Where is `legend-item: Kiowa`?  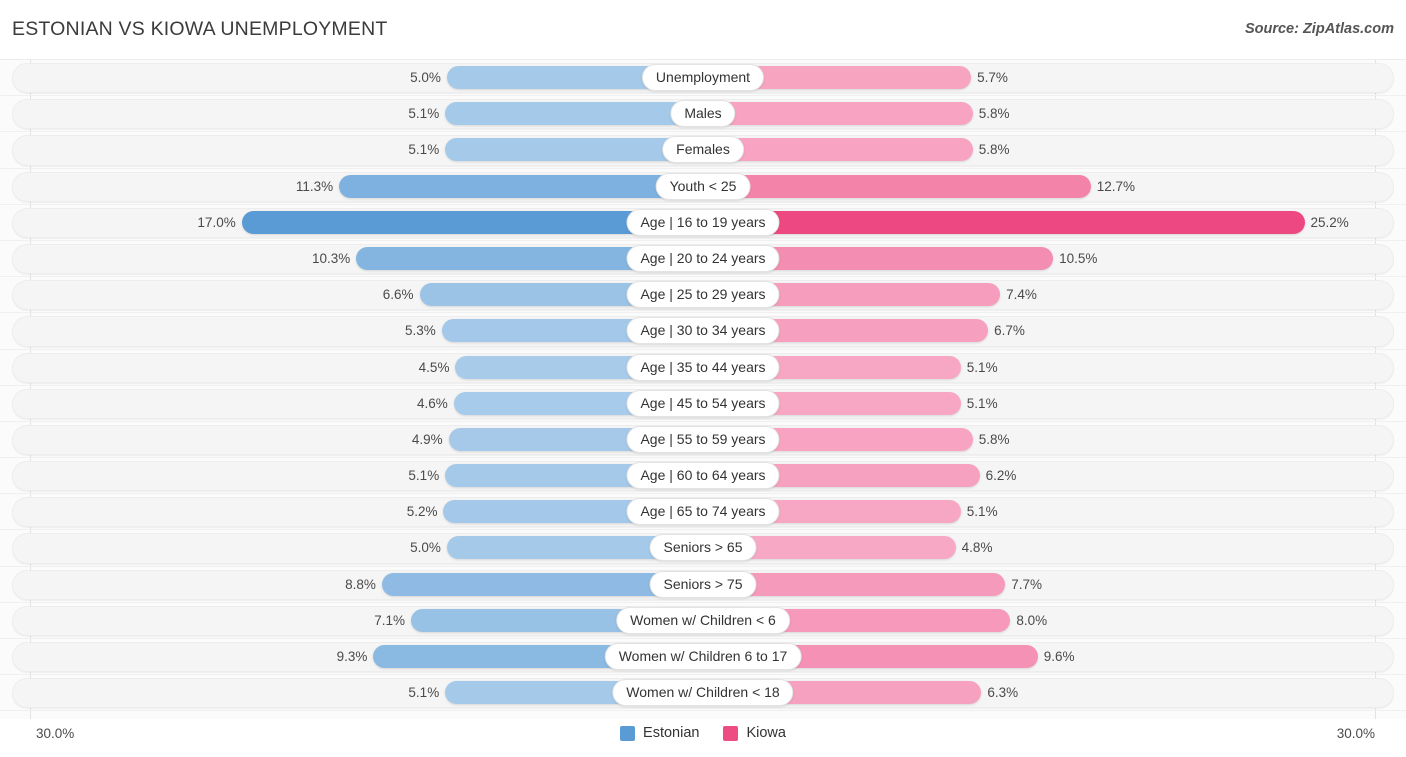 legend-item: Kiowa is located at coordinates (754, 733).